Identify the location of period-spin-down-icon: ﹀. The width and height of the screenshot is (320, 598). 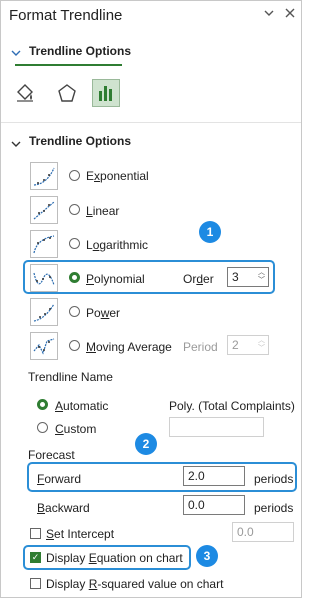
(261, 348).